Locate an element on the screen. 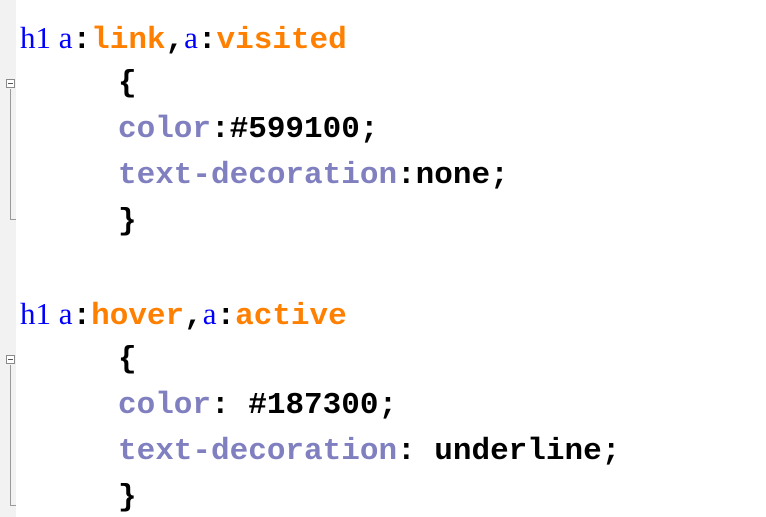 The width and height of the screenshot is (766, 517). declaration-line: text-decoration:none; is located at coordinates (313, 176).